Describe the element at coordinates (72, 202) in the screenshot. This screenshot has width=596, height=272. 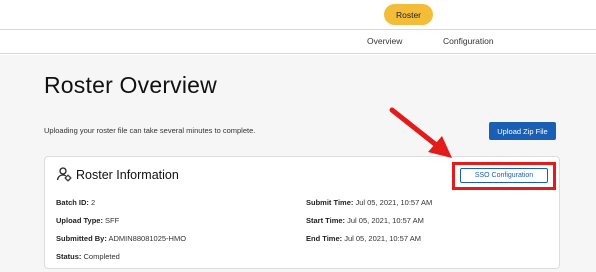
I see `field-label: Batch ID:` at that location.